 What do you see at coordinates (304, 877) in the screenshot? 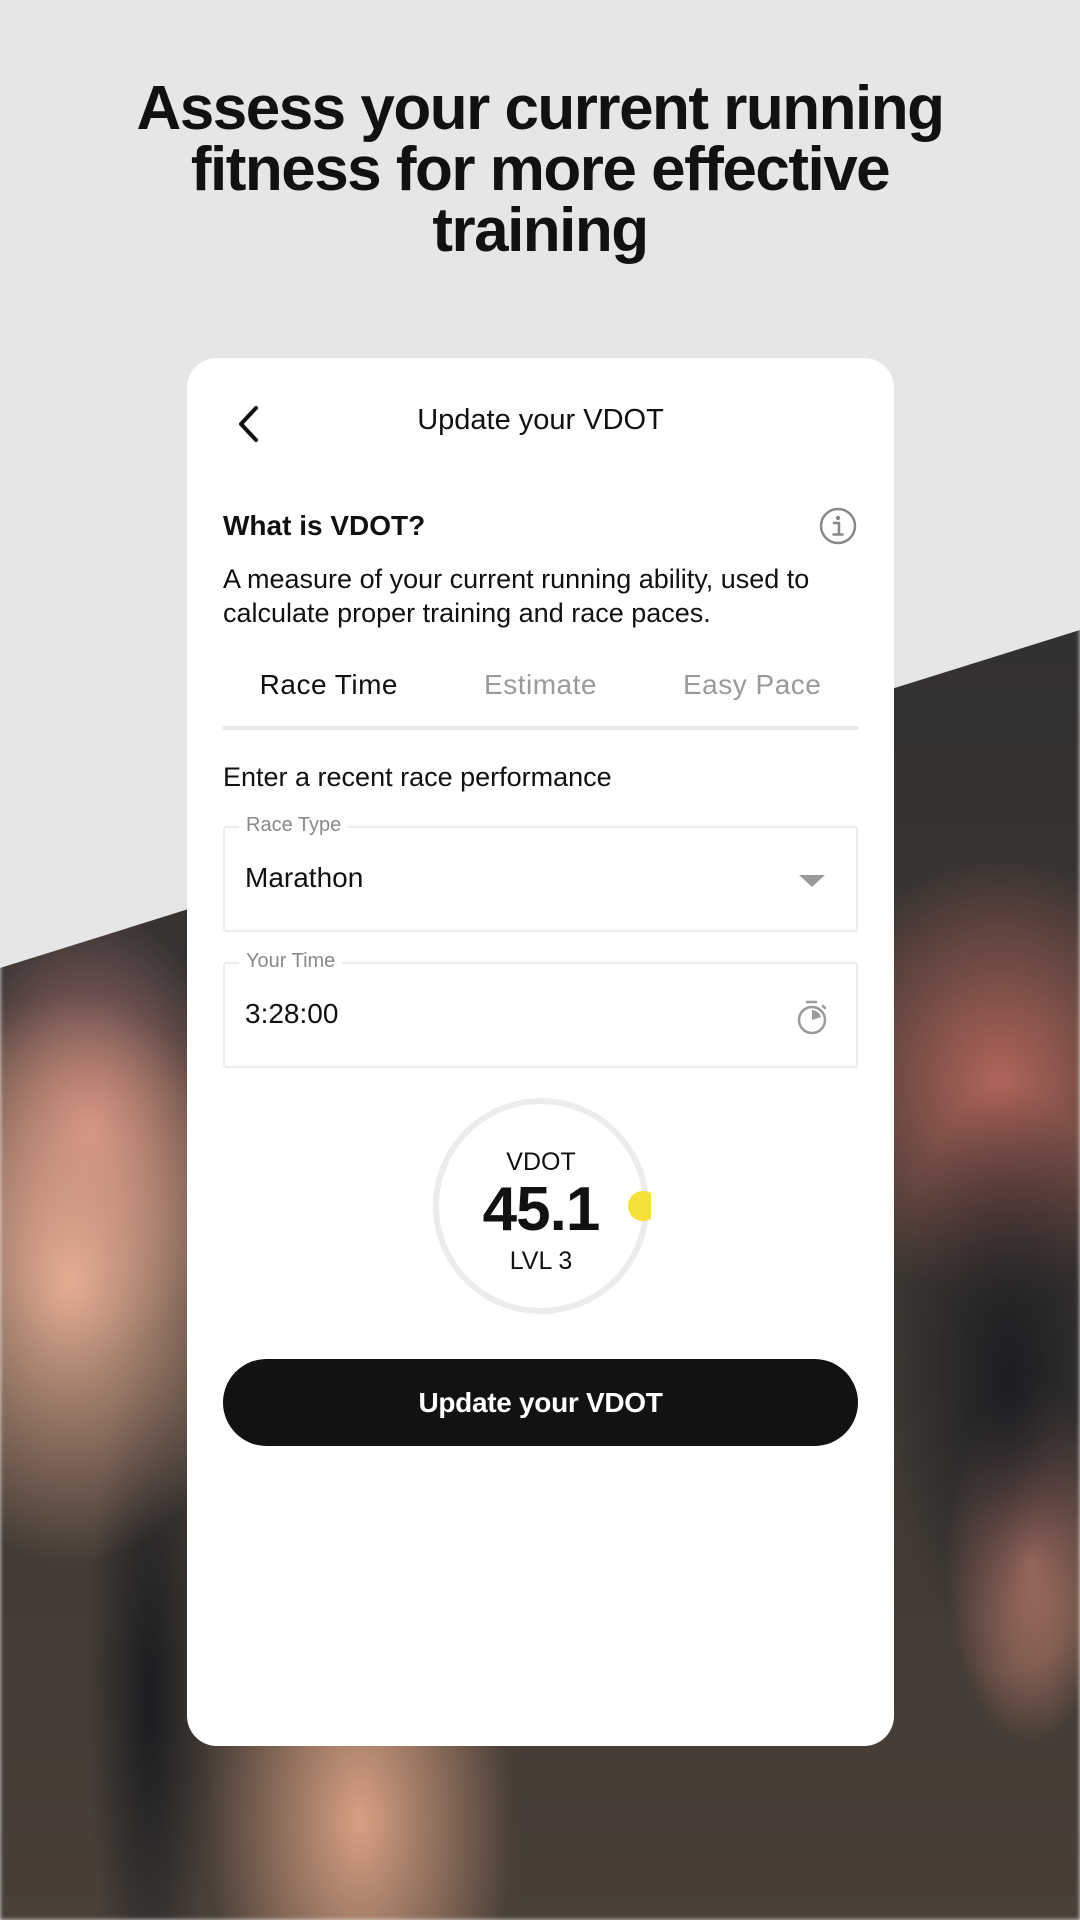
I see `race-type-value: Marathon` at bounding box center [304, 877].